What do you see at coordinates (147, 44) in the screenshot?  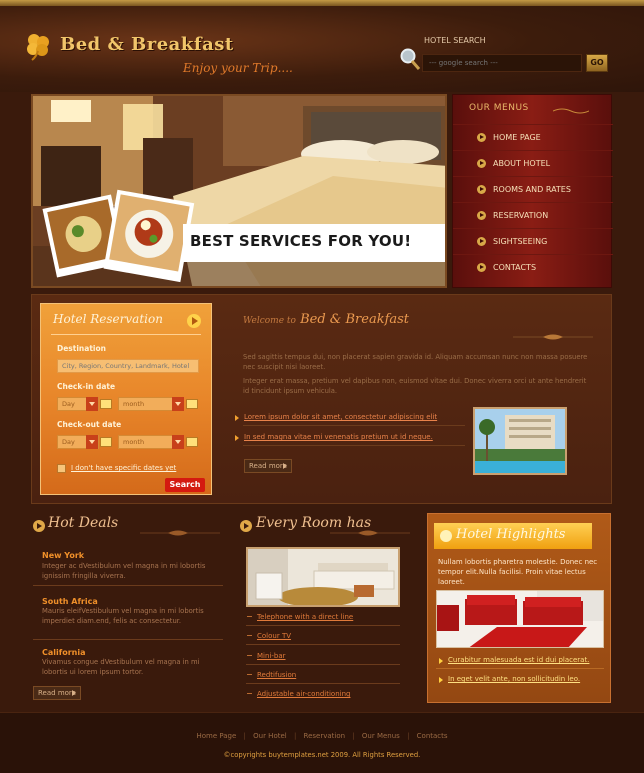 I see `site-title: Bed & Breakfast` at bounding box center [147, 44].